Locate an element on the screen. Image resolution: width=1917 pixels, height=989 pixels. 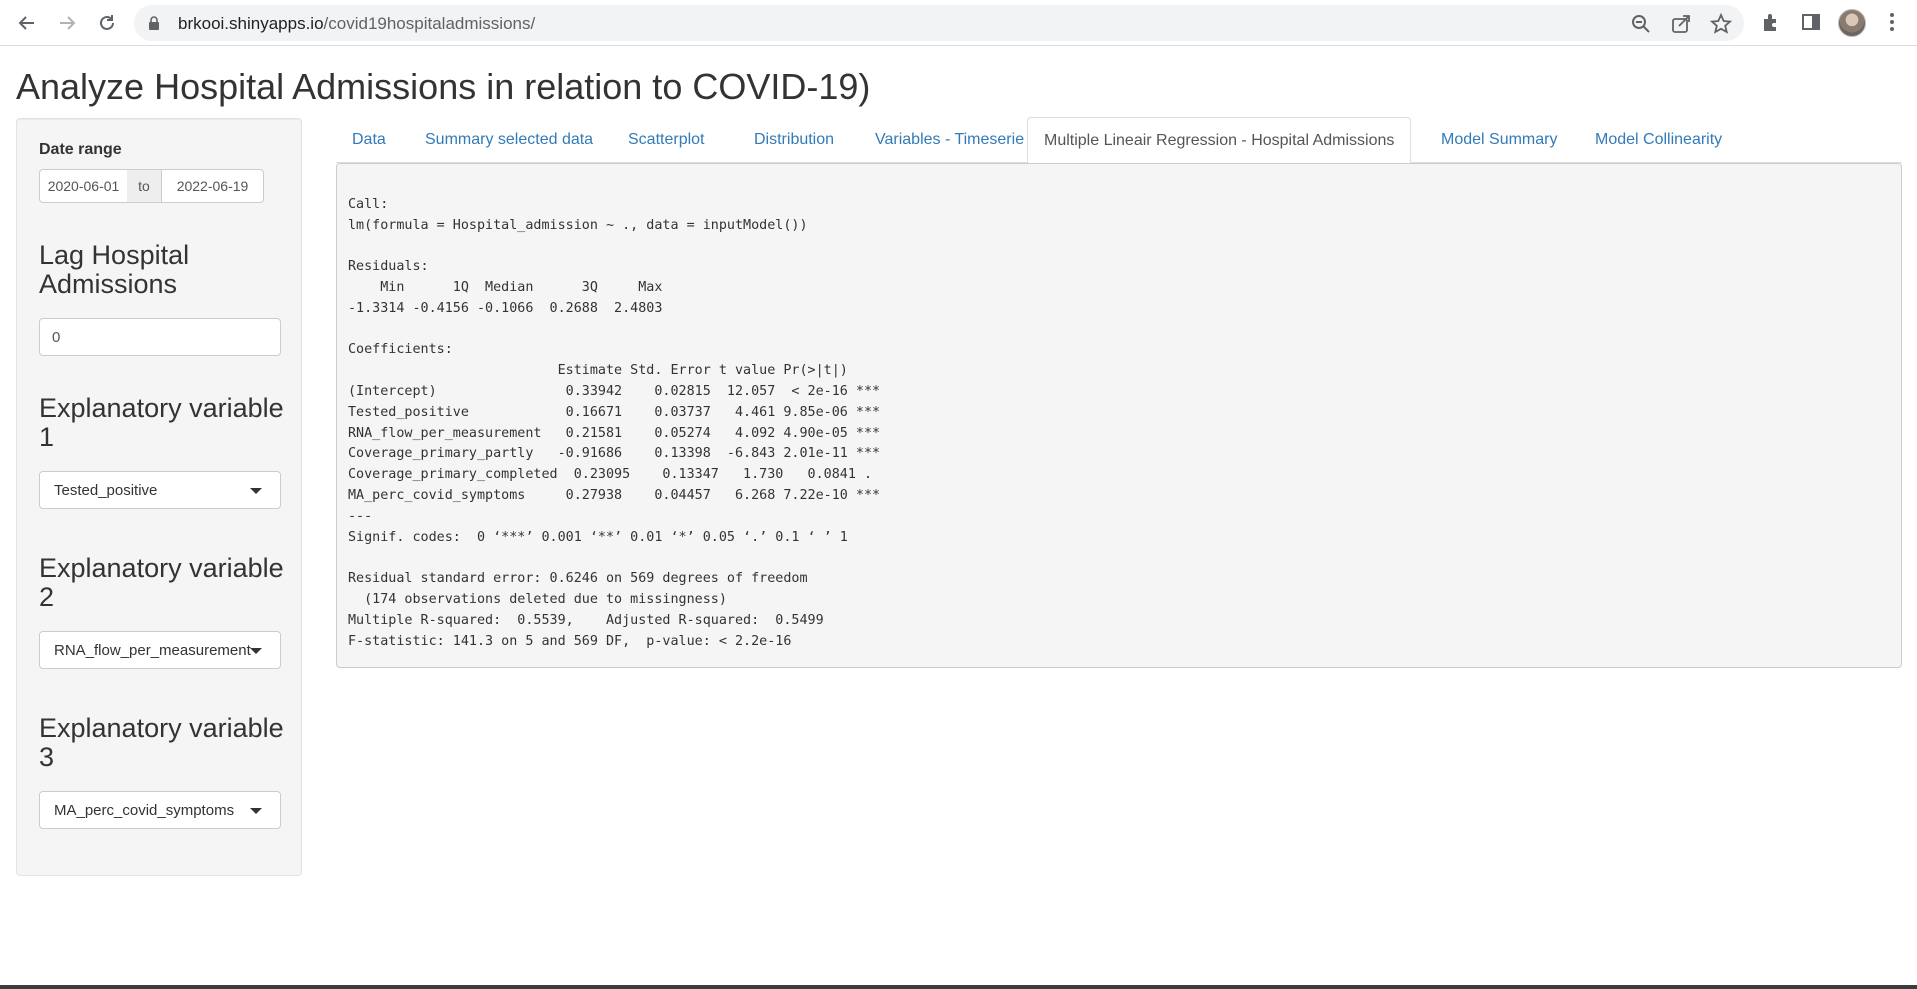
forward-icon is located at coordinates (67, 23).